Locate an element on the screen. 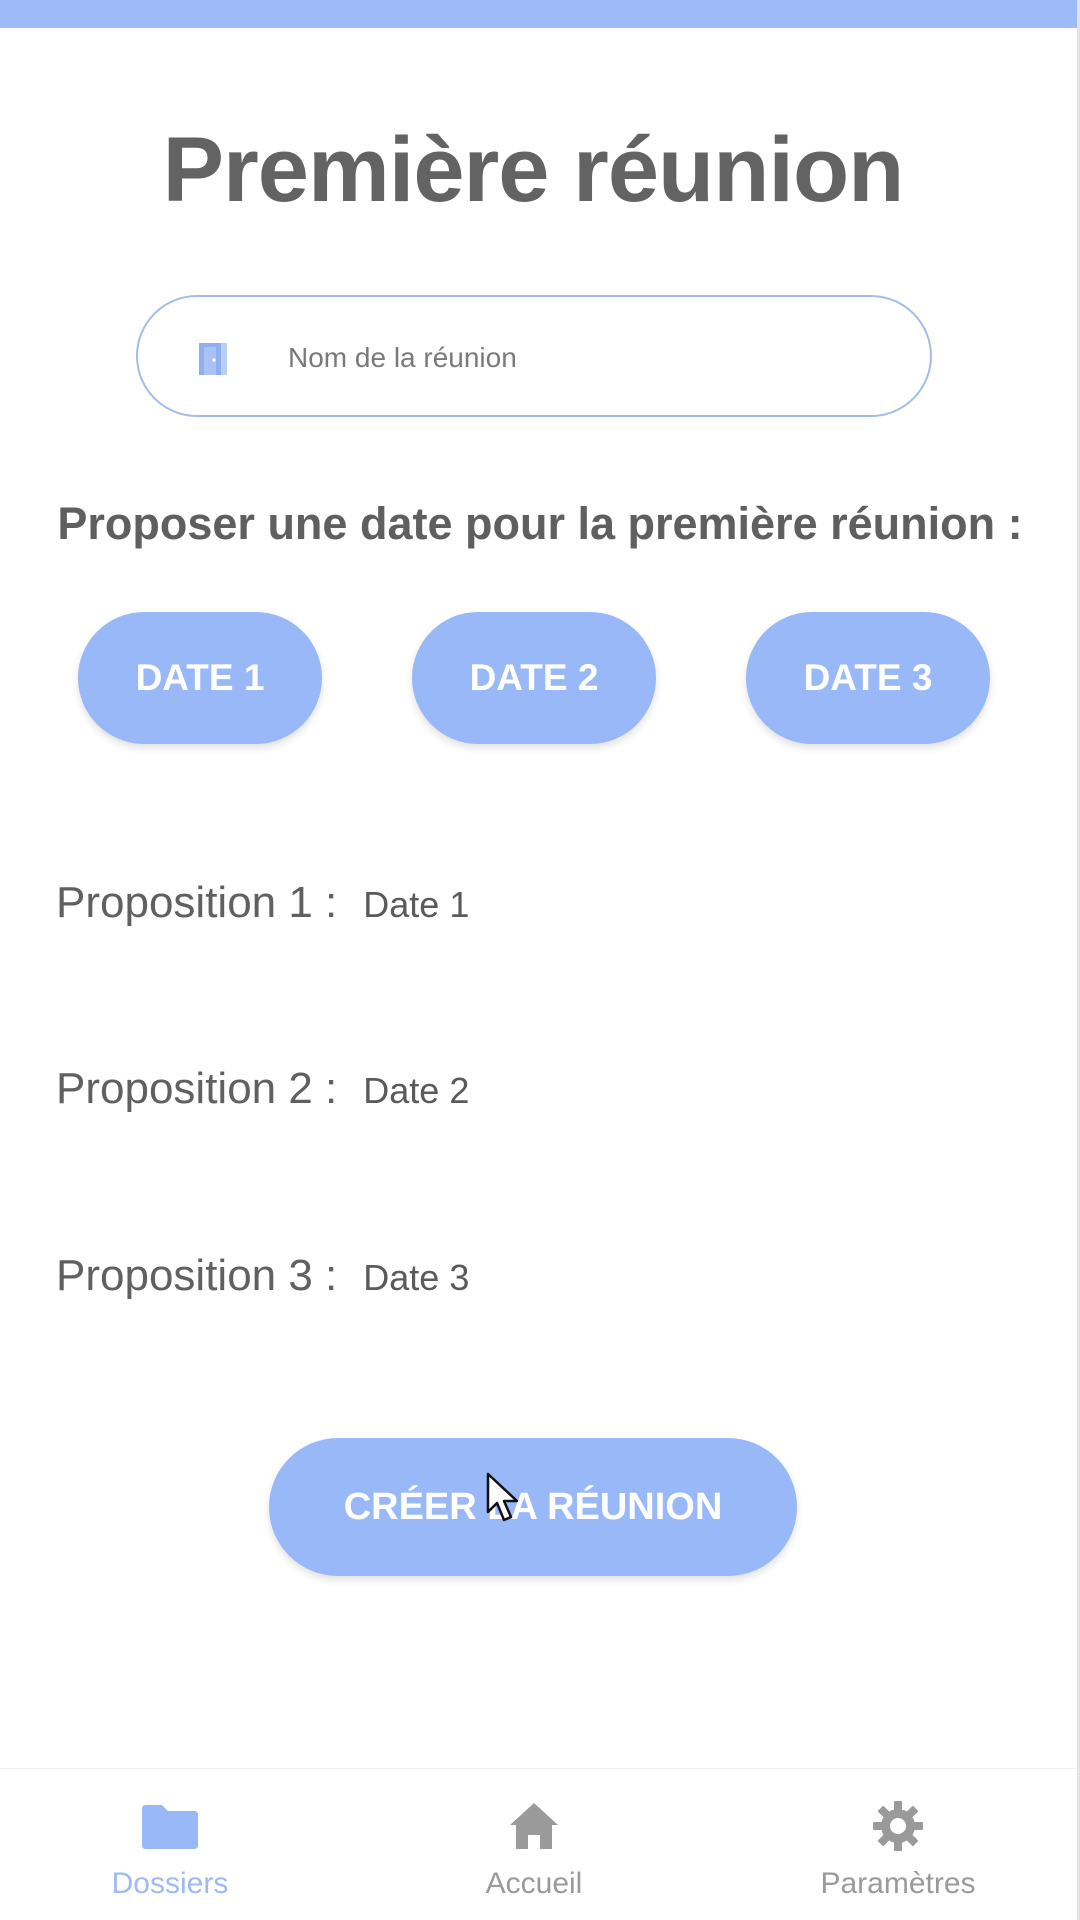  proposition-value: Date 1 is located at coordinates (416, 904).